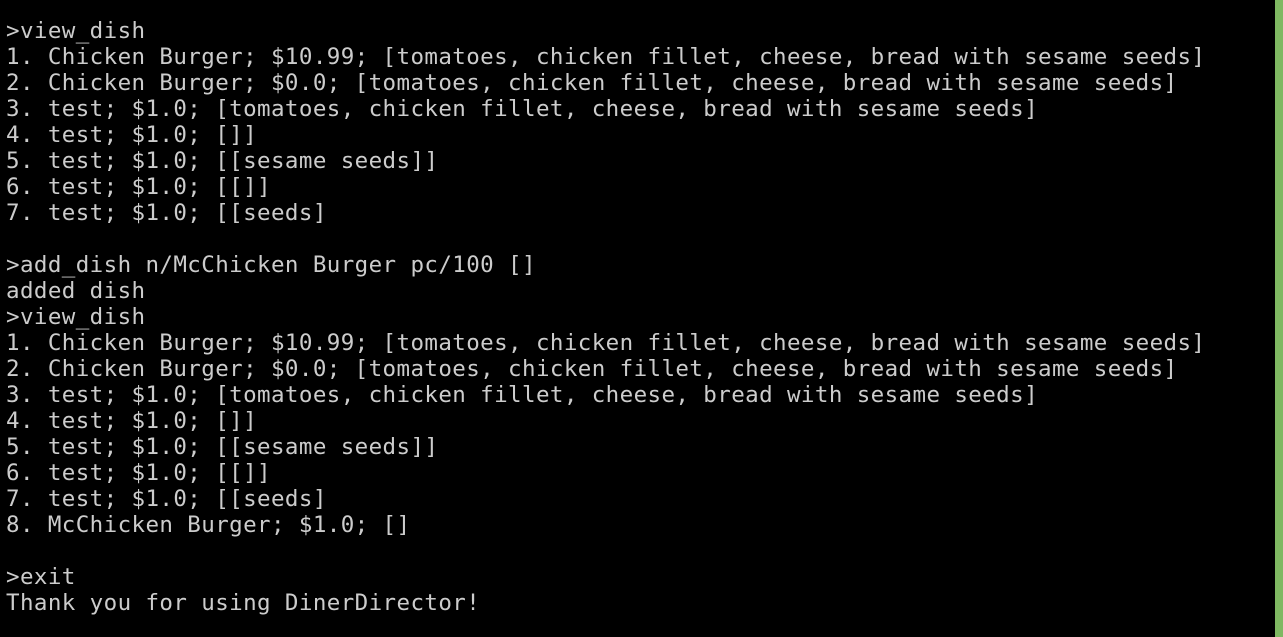 This screenshot has width=1283, height=637. What do you see at coordinates (271, 265) in the screenshot?
I see `command-line: >add_dish n/McChicken Burger pc/100 []` at bounding box center [271, 265].